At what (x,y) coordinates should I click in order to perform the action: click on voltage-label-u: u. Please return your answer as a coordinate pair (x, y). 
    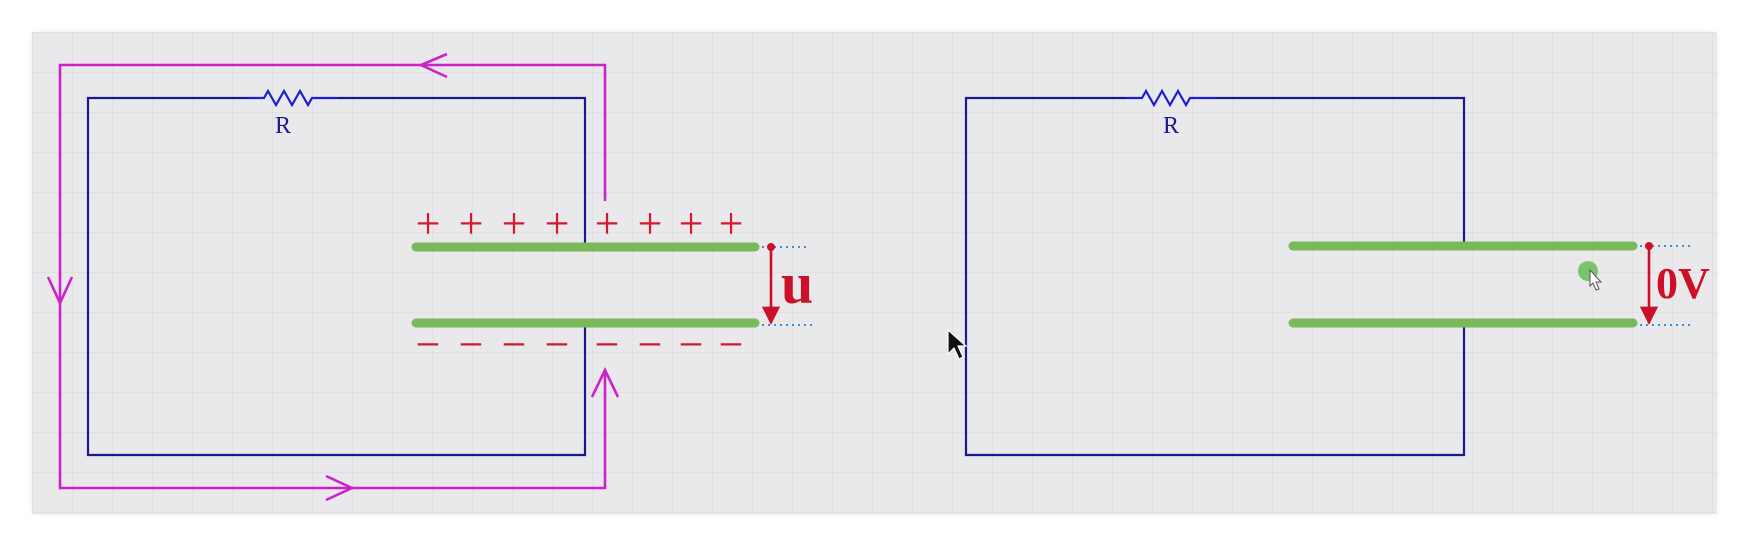
    Looking at the image, I should click on (797, 283).